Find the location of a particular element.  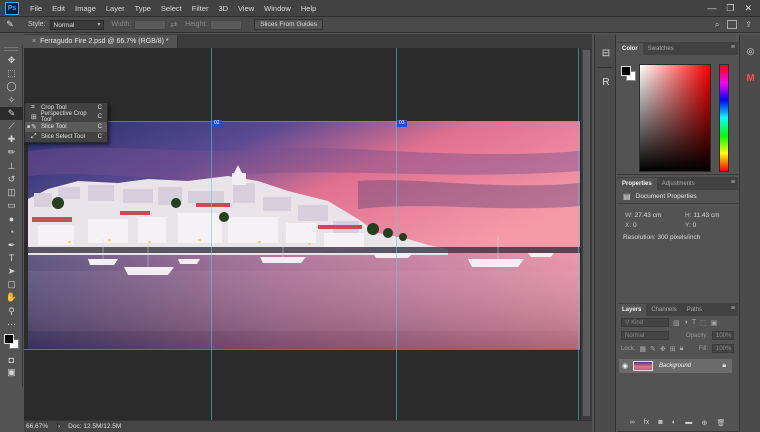

tab-adjustments: Adjustments is located at coordinates (678, 184).